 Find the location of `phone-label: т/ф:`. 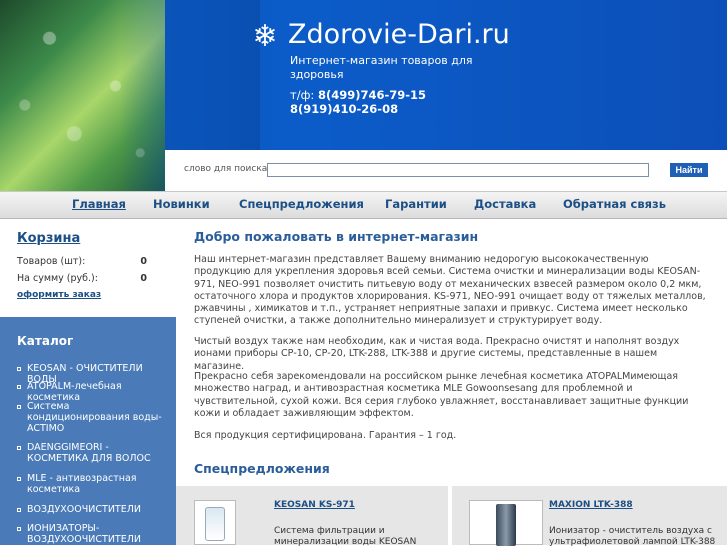

phone-label: т/ф: is located at coordinates (302, 95).